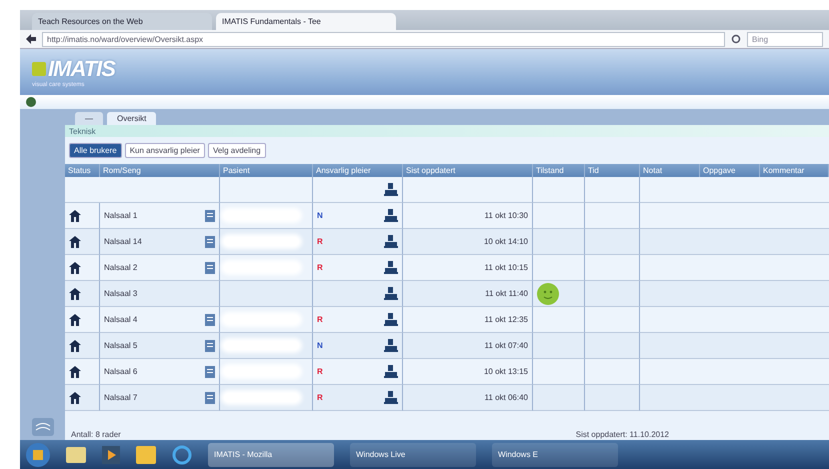 The image size is (829, 469). I want to click on filter-button: Kun ansvarlig pleier, so click(164, 150).